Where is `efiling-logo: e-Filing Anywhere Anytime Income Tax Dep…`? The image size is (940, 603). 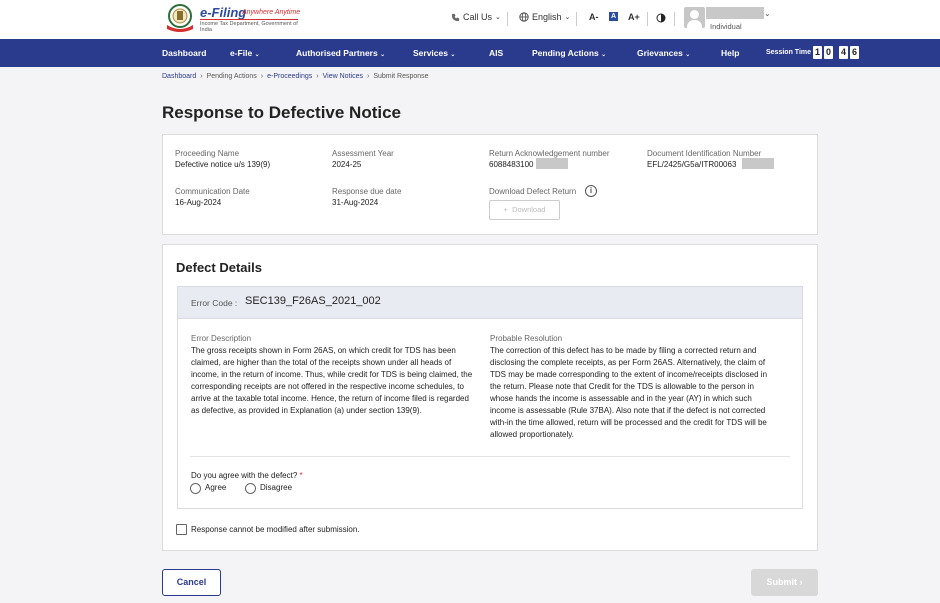
efiling-logo: e-Filing Anywhere Anytime Income Tax Dep… is located at coordinates (233, 18).